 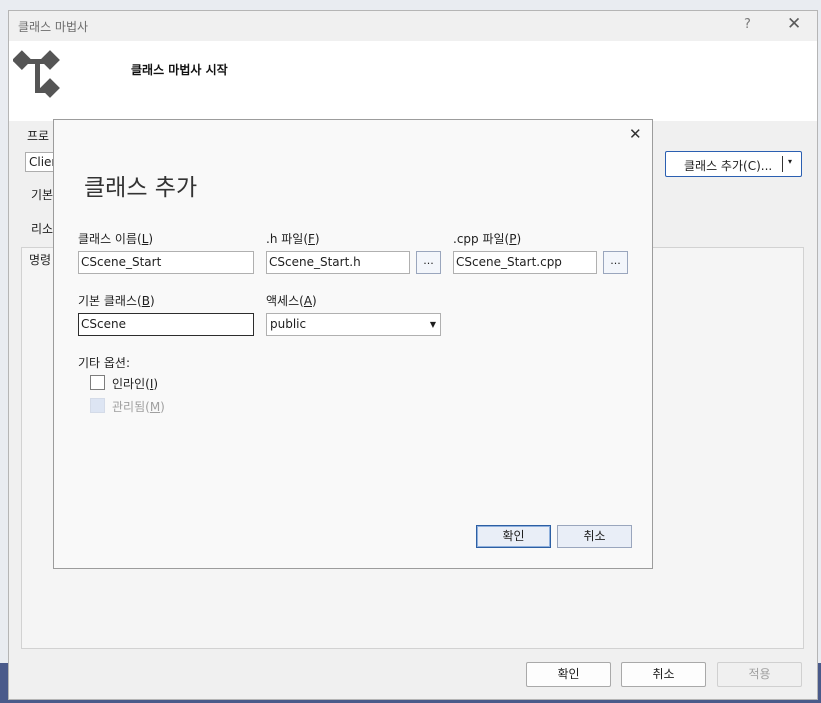 I want to click on access-value: public, so click(x=288, y=324).